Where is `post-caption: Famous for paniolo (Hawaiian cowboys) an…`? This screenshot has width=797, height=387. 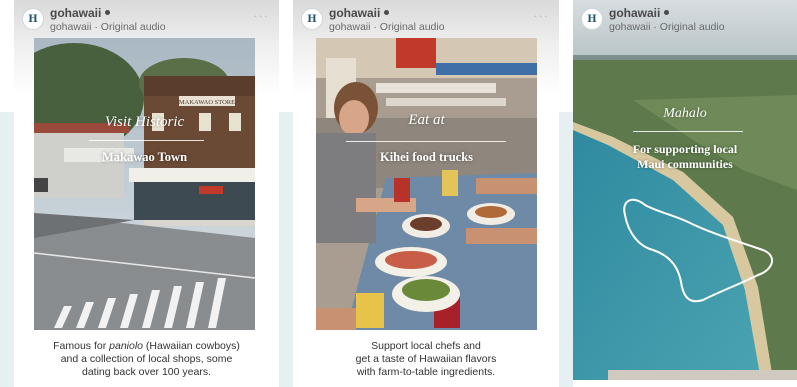
post-caption: Famous for paniolo (Hawaiian cowboys) an… is located at coordinates (146, 359).